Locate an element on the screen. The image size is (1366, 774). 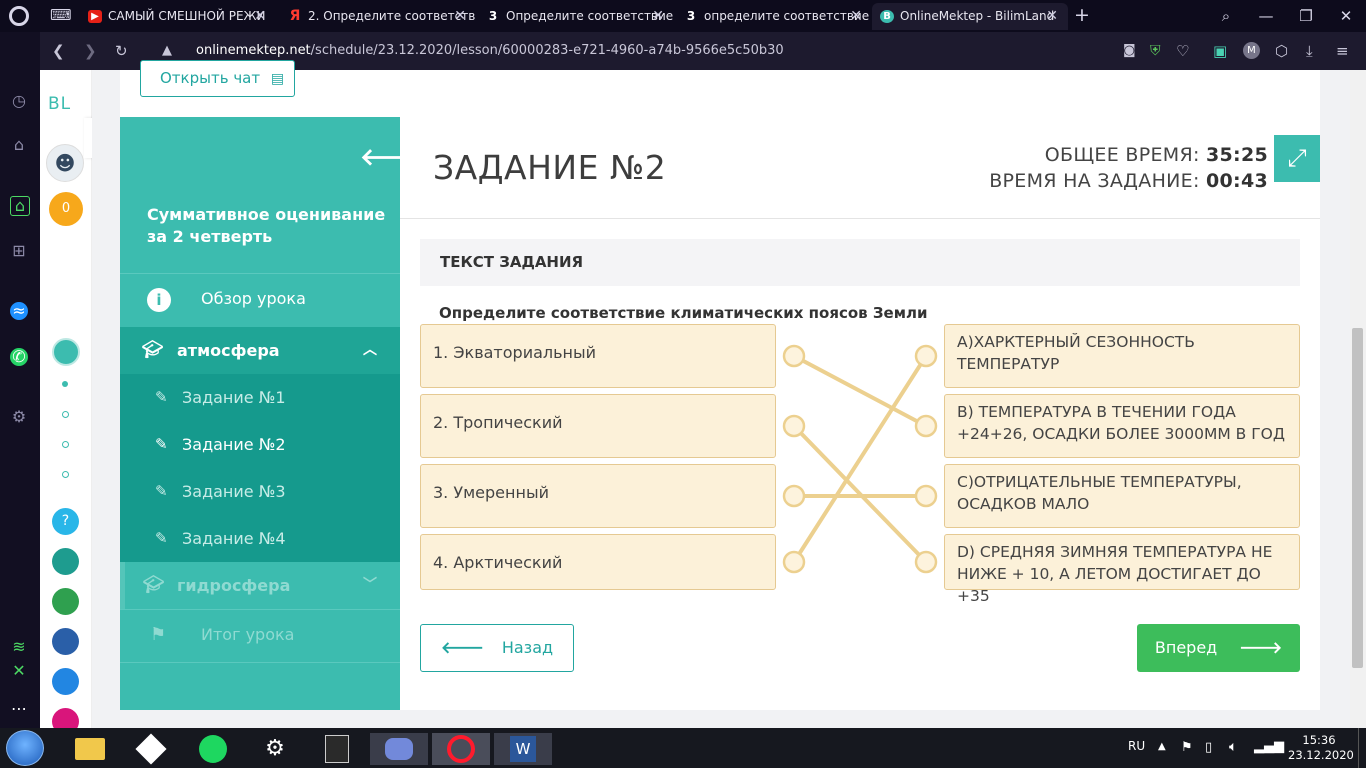
extension-icon: ▣ is located at coordinates (1220, 51).